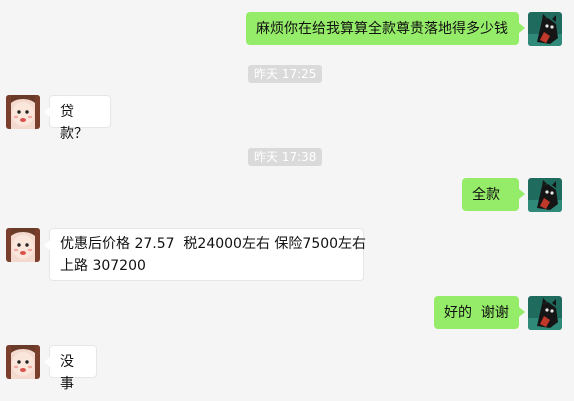 This screenshot has height=401, width=574. What do you see at coordinates (74, 123) in the screenshot?
I see `message-text: 贷款？` at bounding box center [74, 123].